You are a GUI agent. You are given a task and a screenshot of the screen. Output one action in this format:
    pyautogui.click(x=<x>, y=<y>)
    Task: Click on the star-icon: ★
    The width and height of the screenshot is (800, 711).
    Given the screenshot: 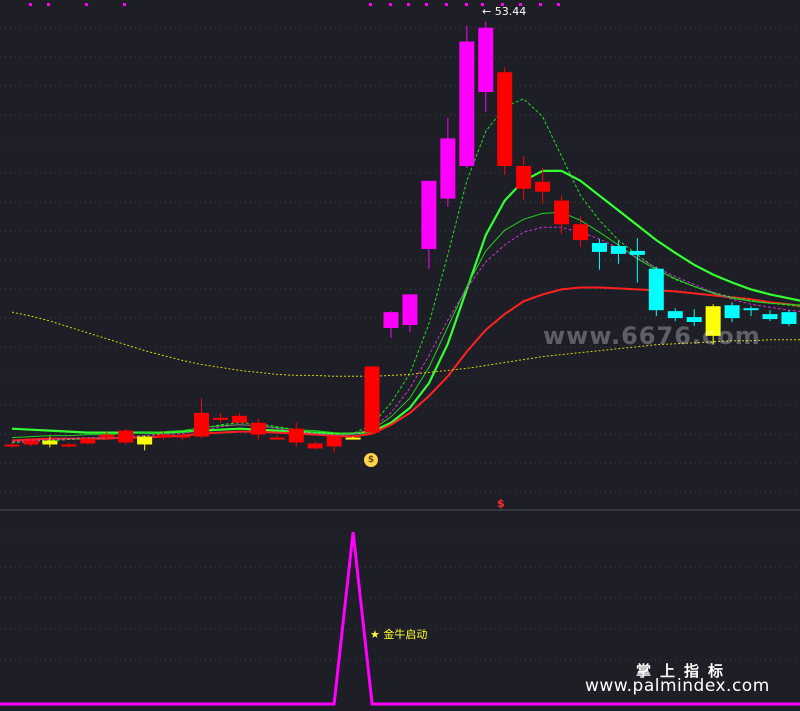 What is the action you would take?
    pyautogui.click(x=375, y=634)
    